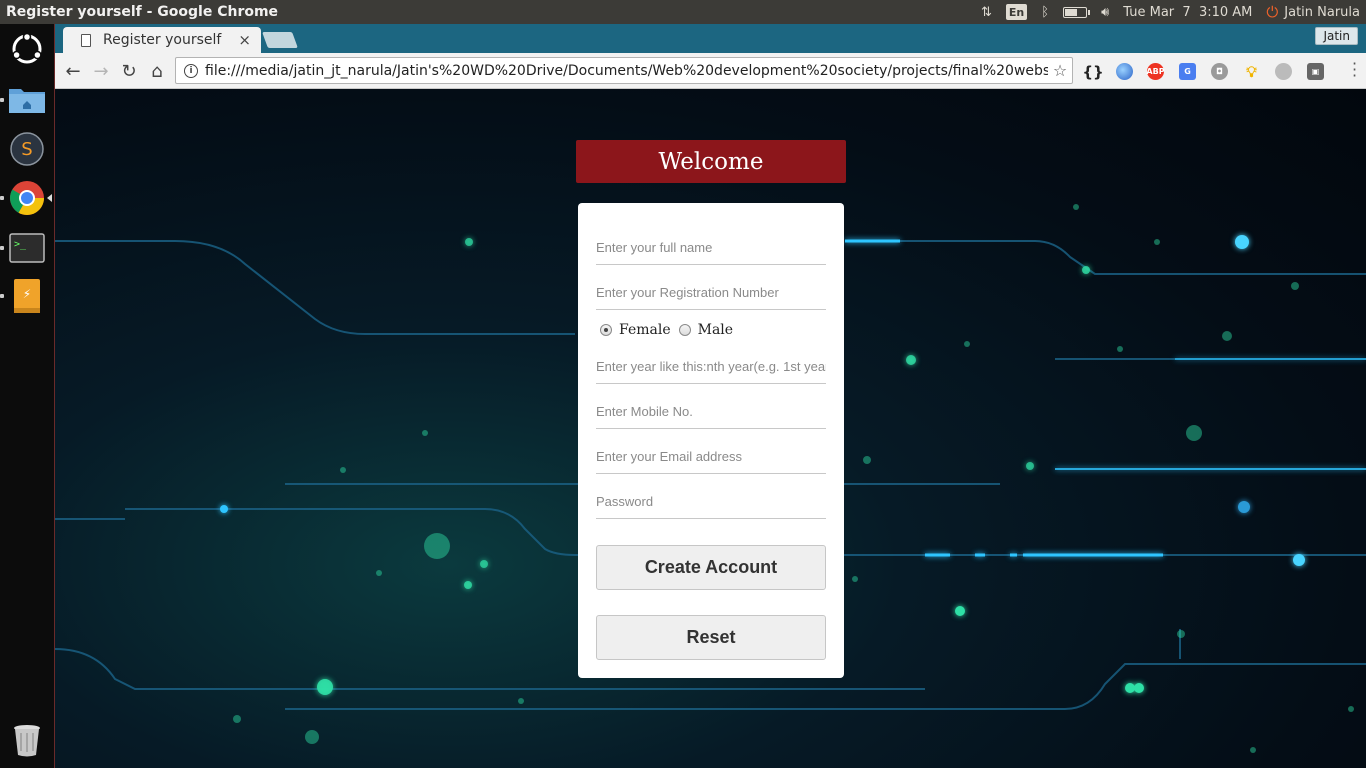  What do you see at coordinates (1315, 71) in the screenshot?
I see `window-icon: ▣` at bounding box center [1315, 71].